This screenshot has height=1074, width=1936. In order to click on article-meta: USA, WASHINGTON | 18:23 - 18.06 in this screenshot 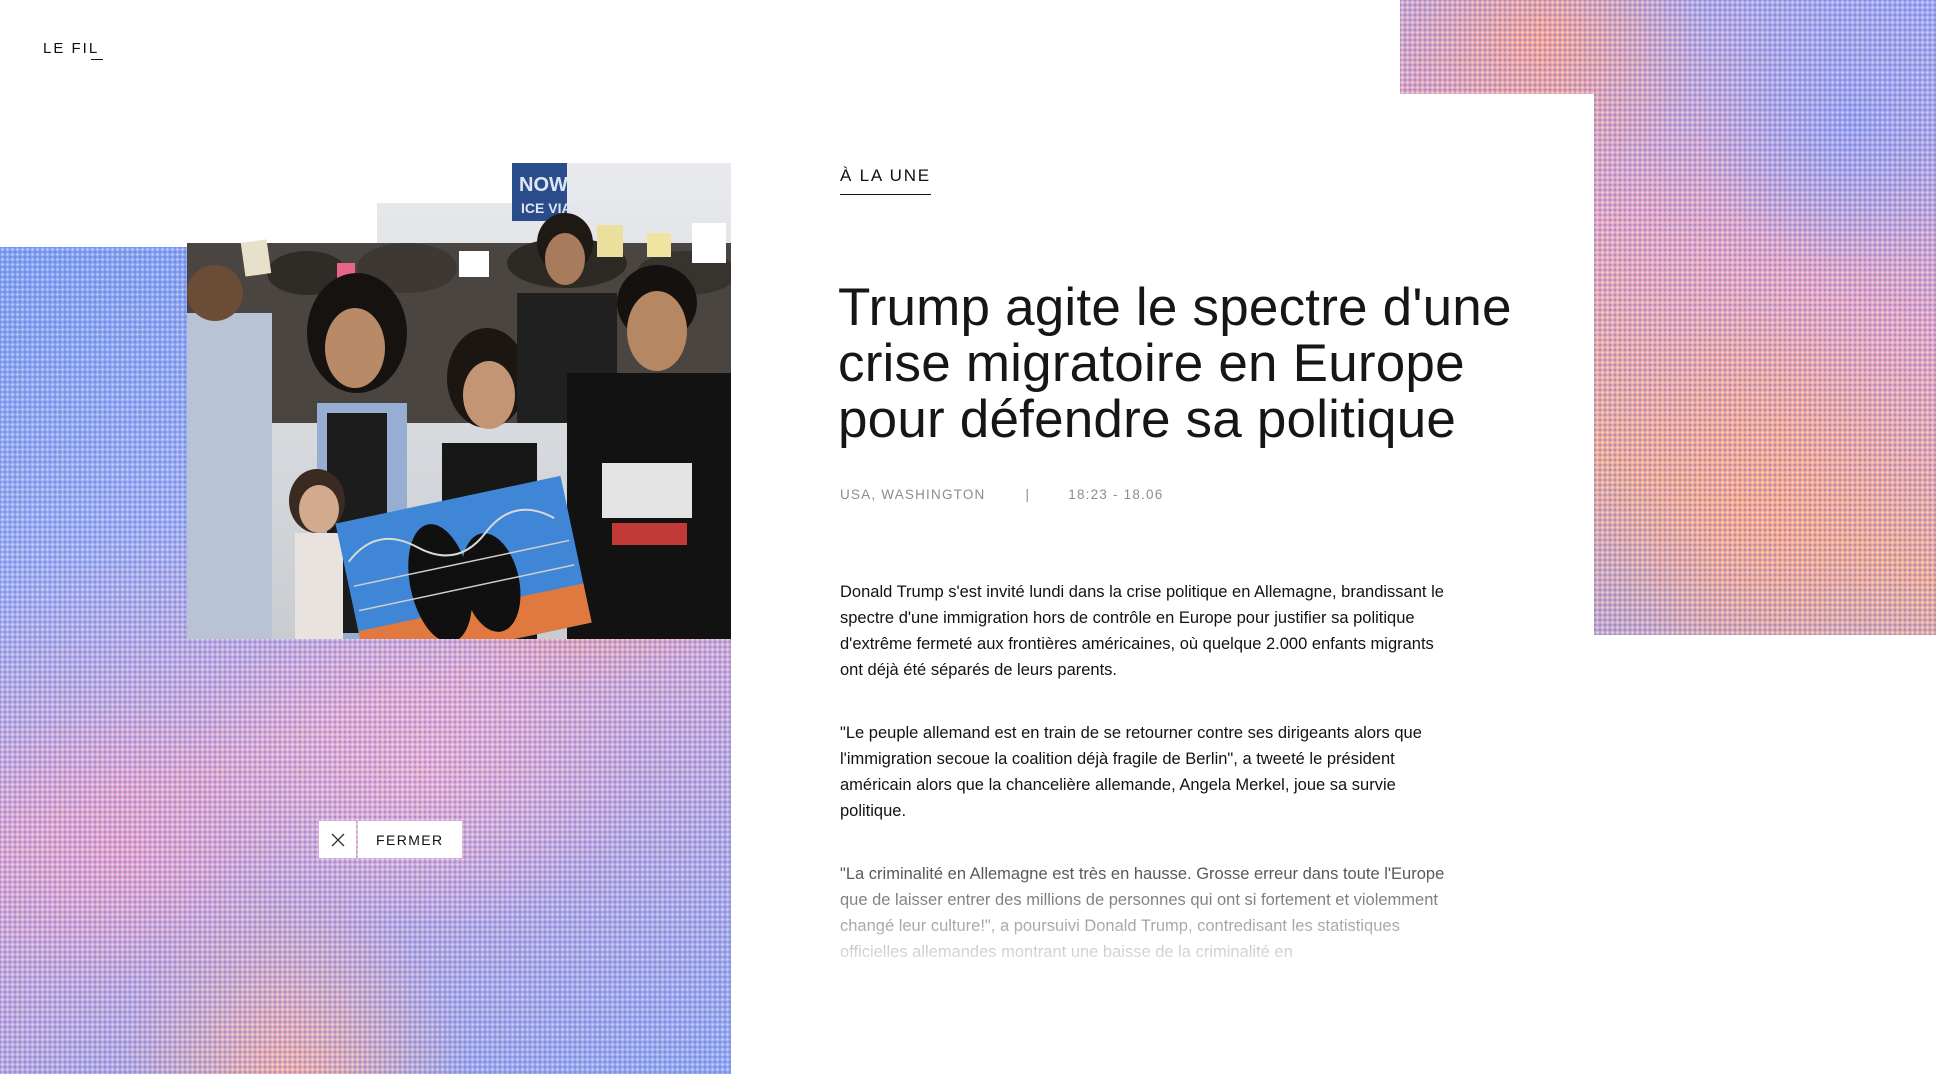, I will do `click(1001, 494)`.